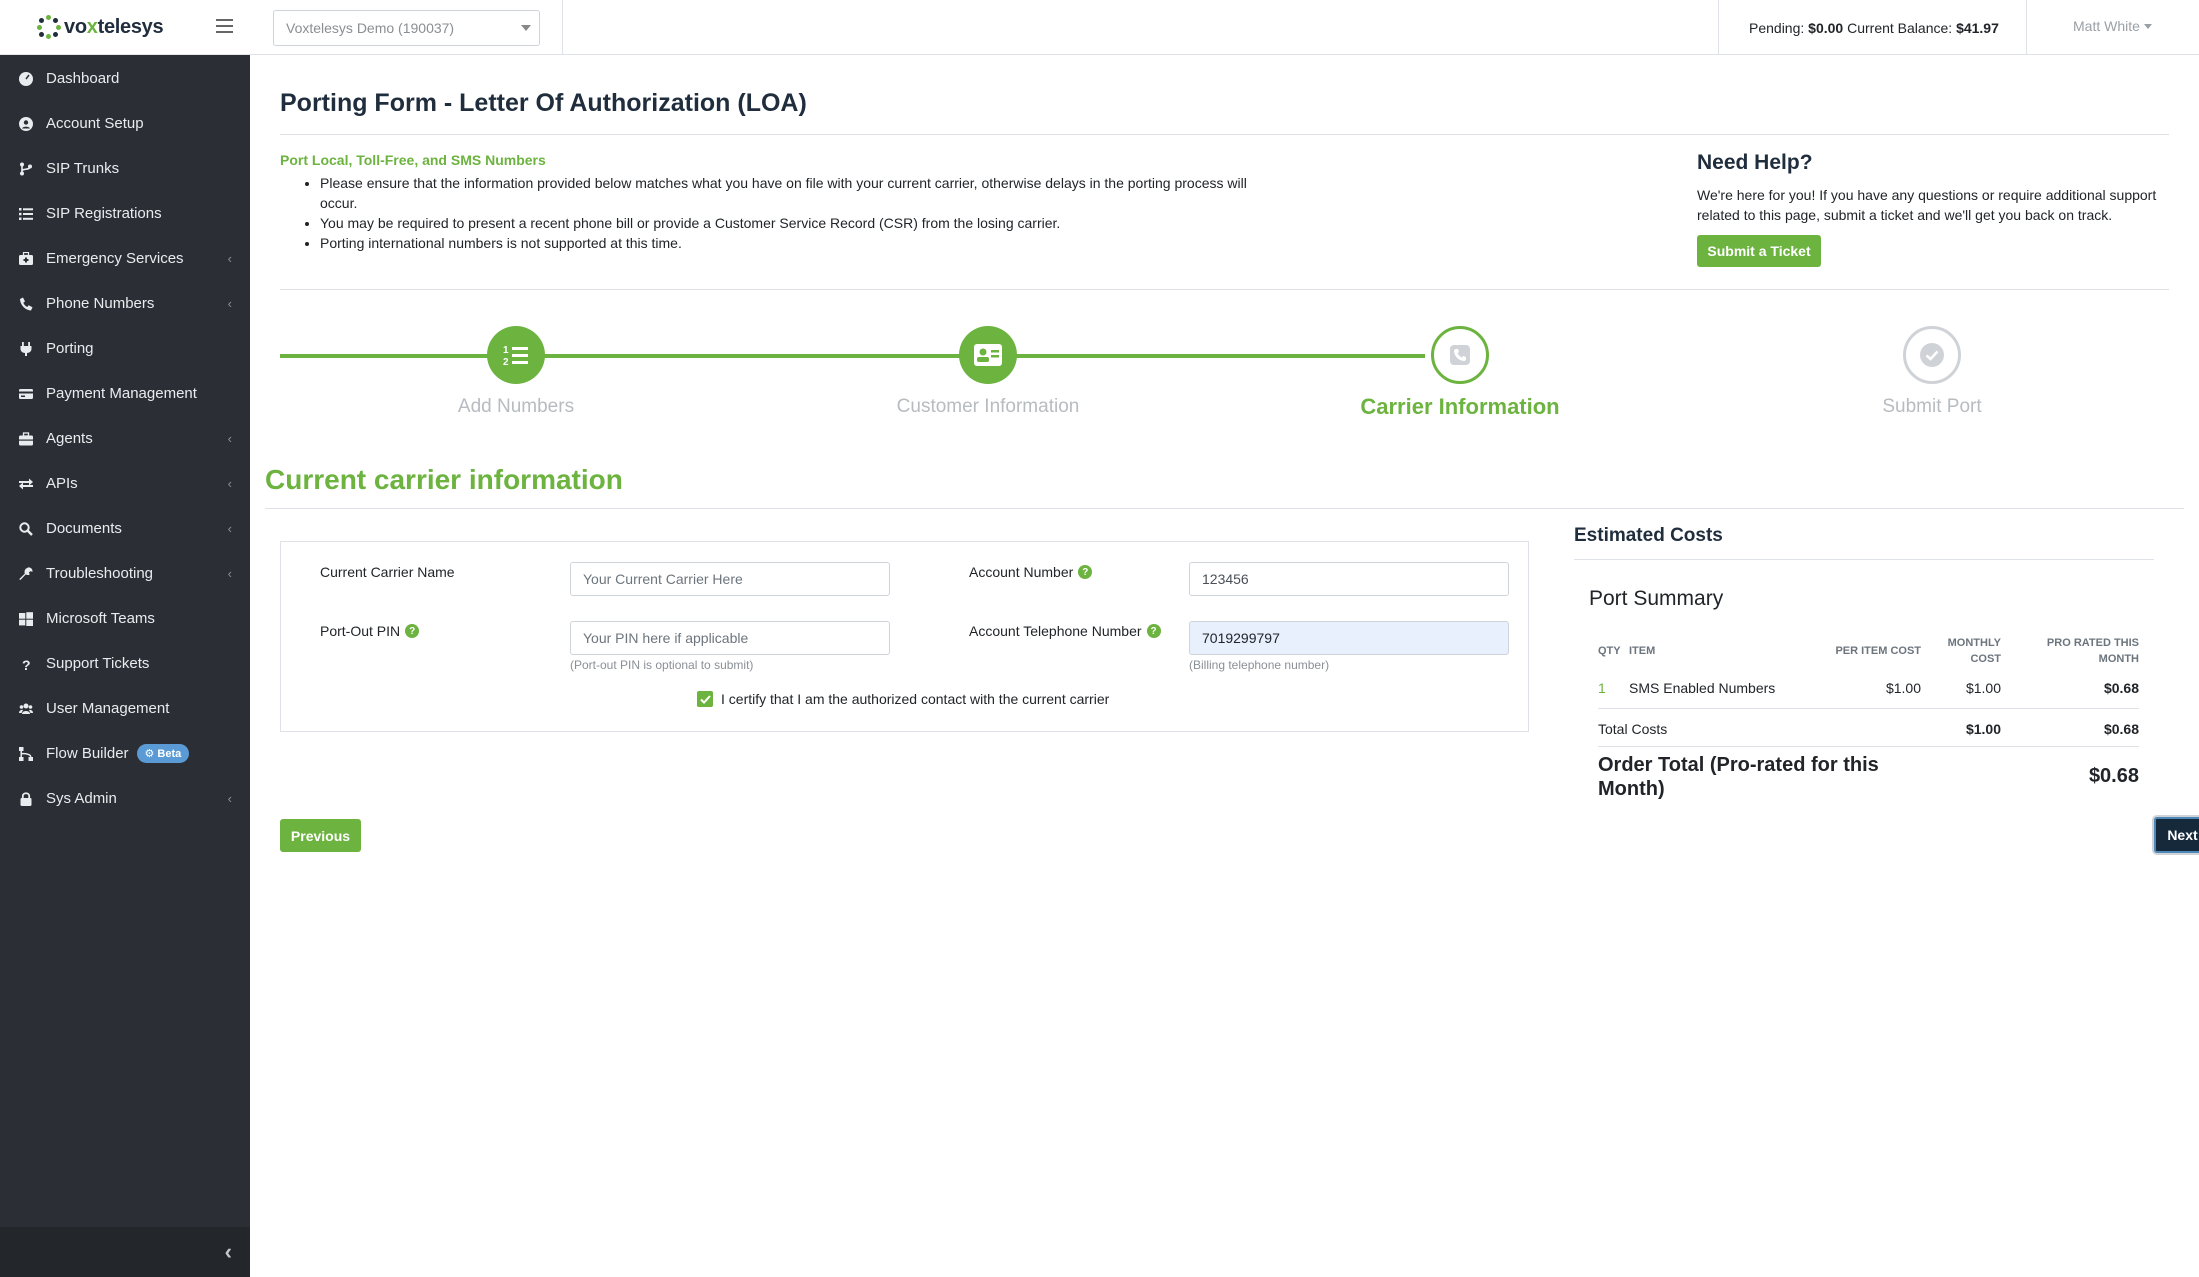  Describe the element at coordinates (1878, 651) in the screenshot. I see `col-per-item: PER ITEM COST` at that location.